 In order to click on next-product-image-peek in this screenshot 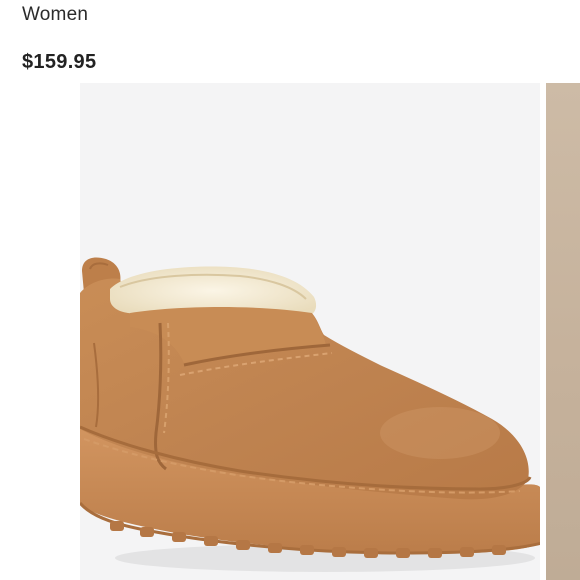, I will do `click(563, 331)`.